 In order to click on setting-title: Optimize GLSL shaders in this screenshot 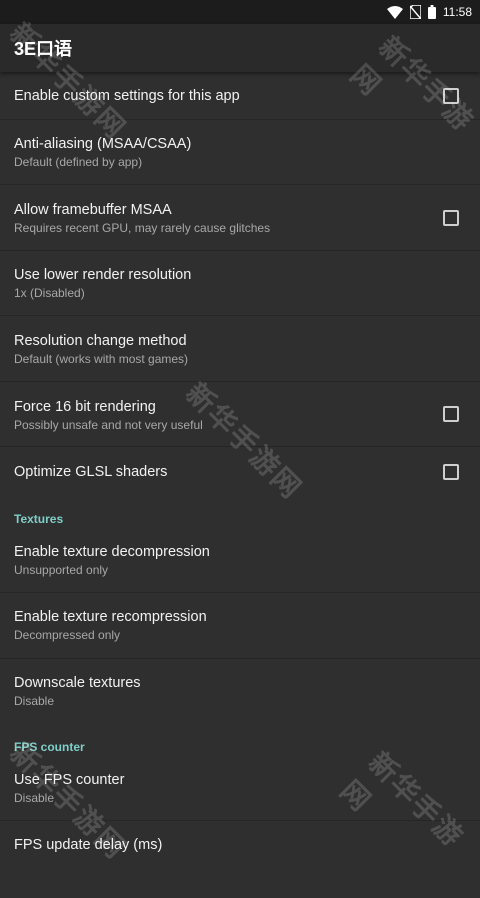, I will do `click(91, 472)`.